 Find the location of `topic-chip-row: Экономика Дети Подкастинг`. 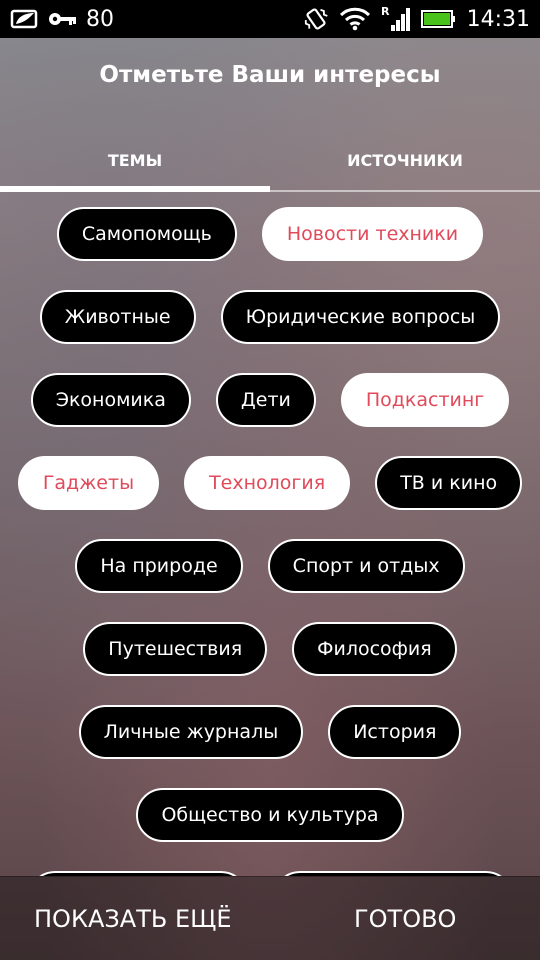

topic-chip-row: Экономика Дети Подкастинг is located at coordinates (270, 400).